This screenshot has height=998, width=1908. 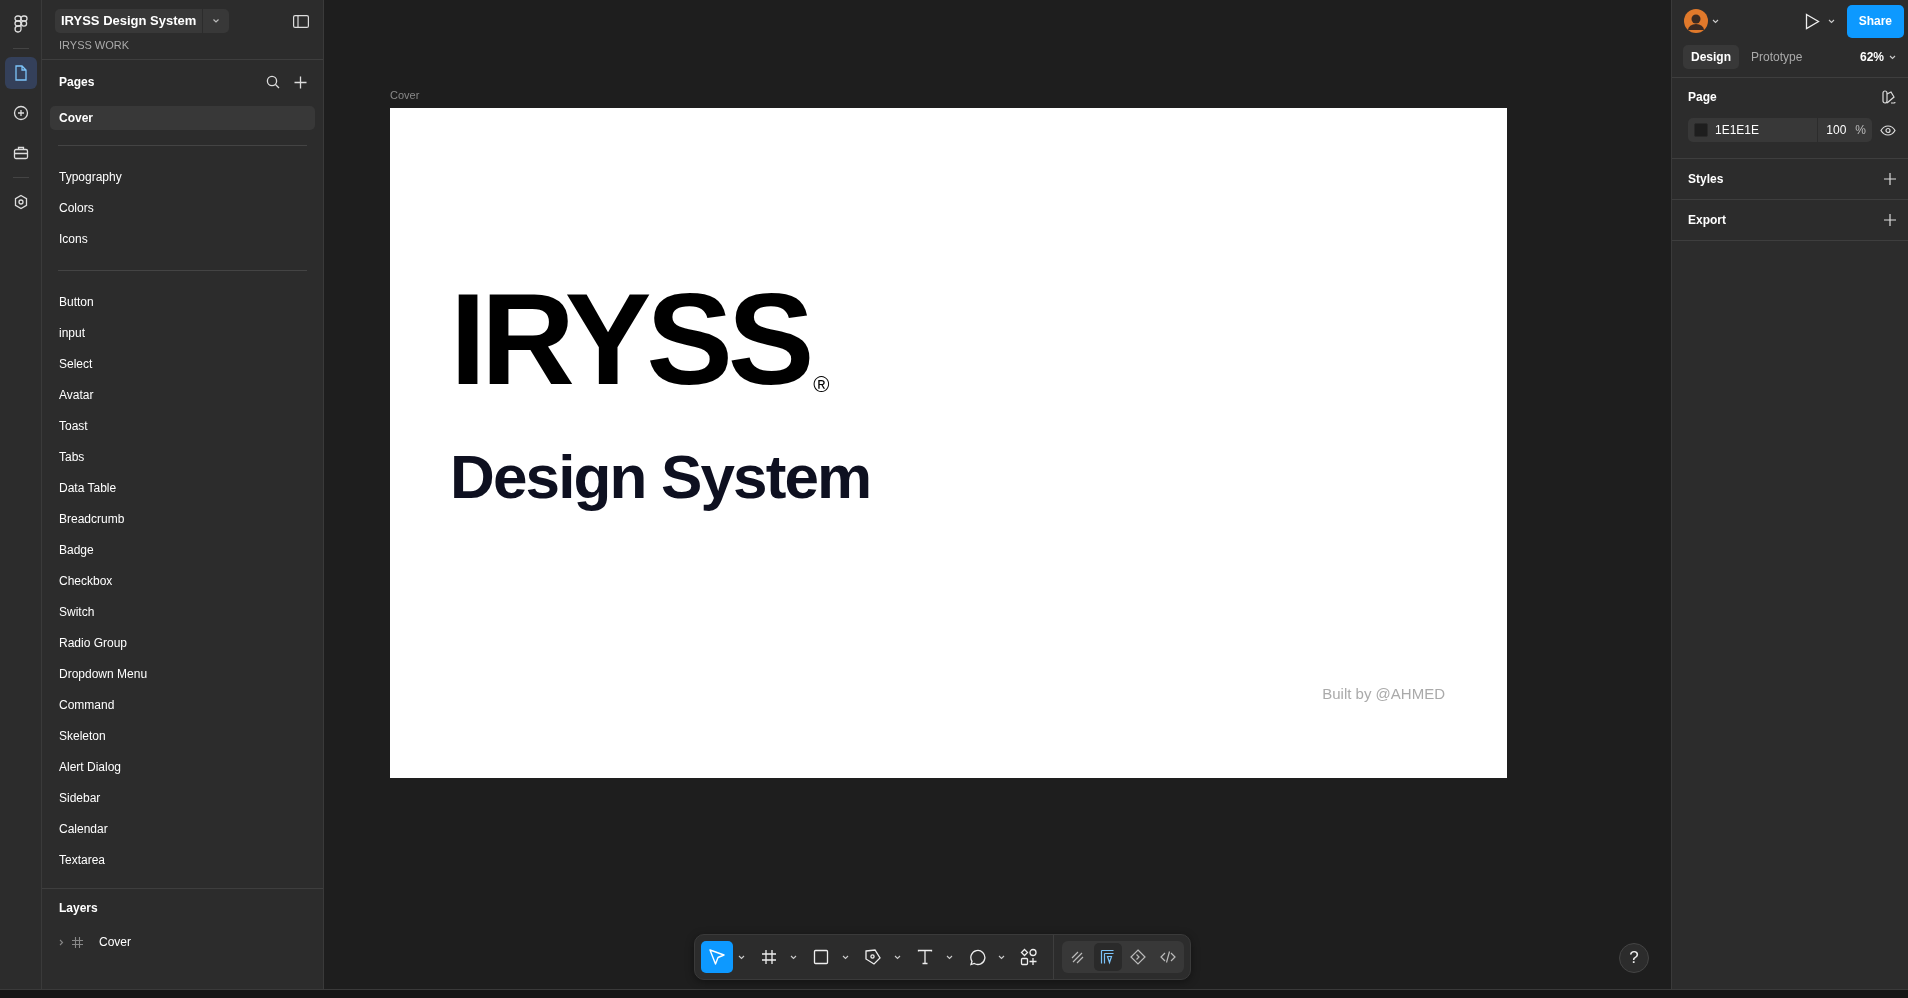 I want to click on credit-text: Built by @AHMED, so click(x=1383, y=693).